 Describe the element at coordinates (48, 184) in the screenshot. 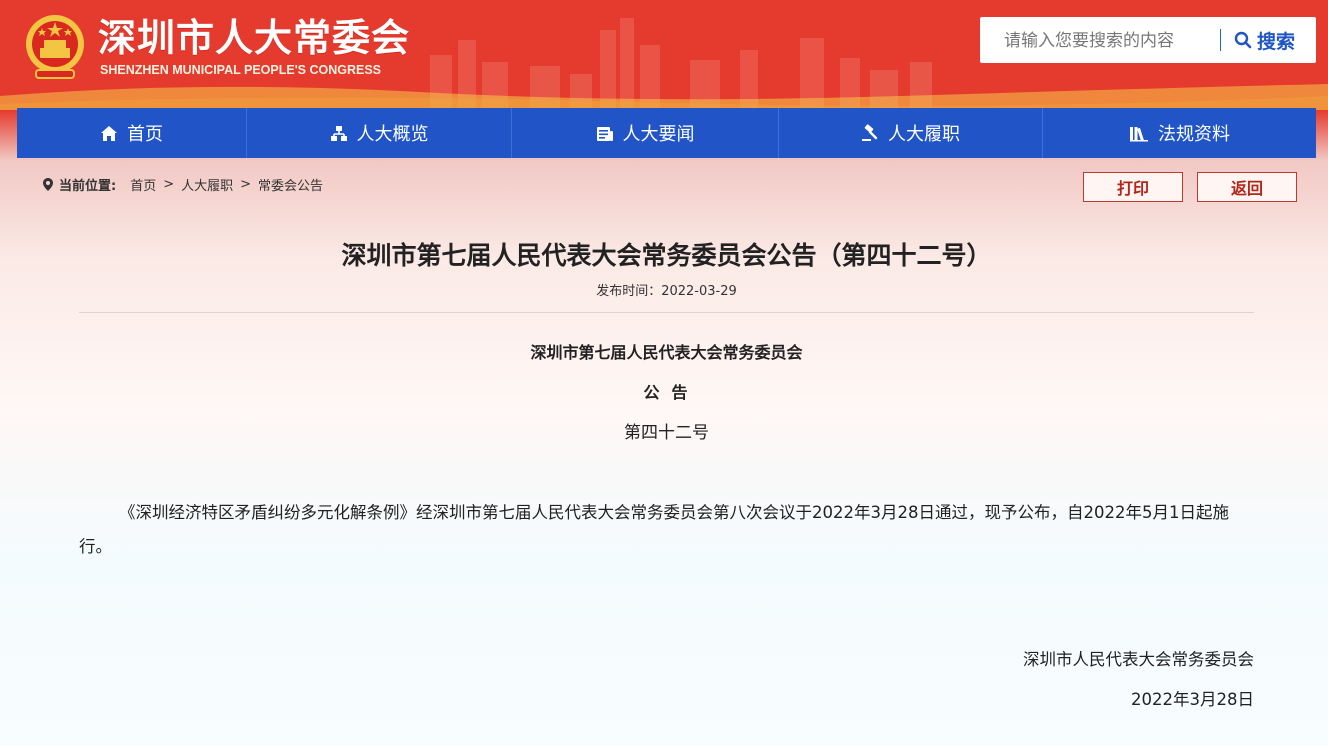

I see `location-pin-icon` at that location.